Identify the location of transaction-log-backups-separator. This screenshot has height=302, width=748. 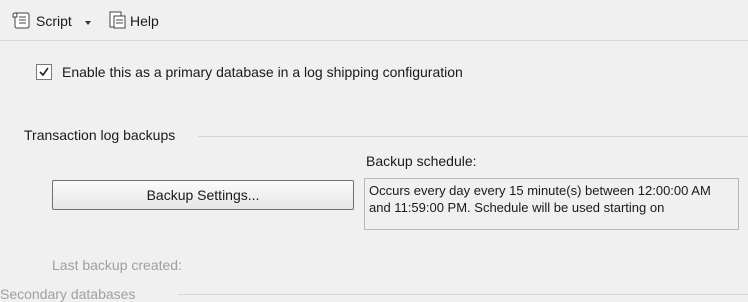
(473, 136).